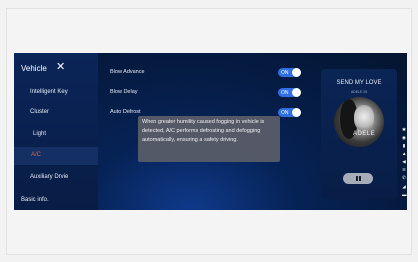 The image size is (418, 262). What do you see at coordinates (34, 68) in the screenshot?
I see `sidebar-title: Vehicle` at bounding box center [34, 68].